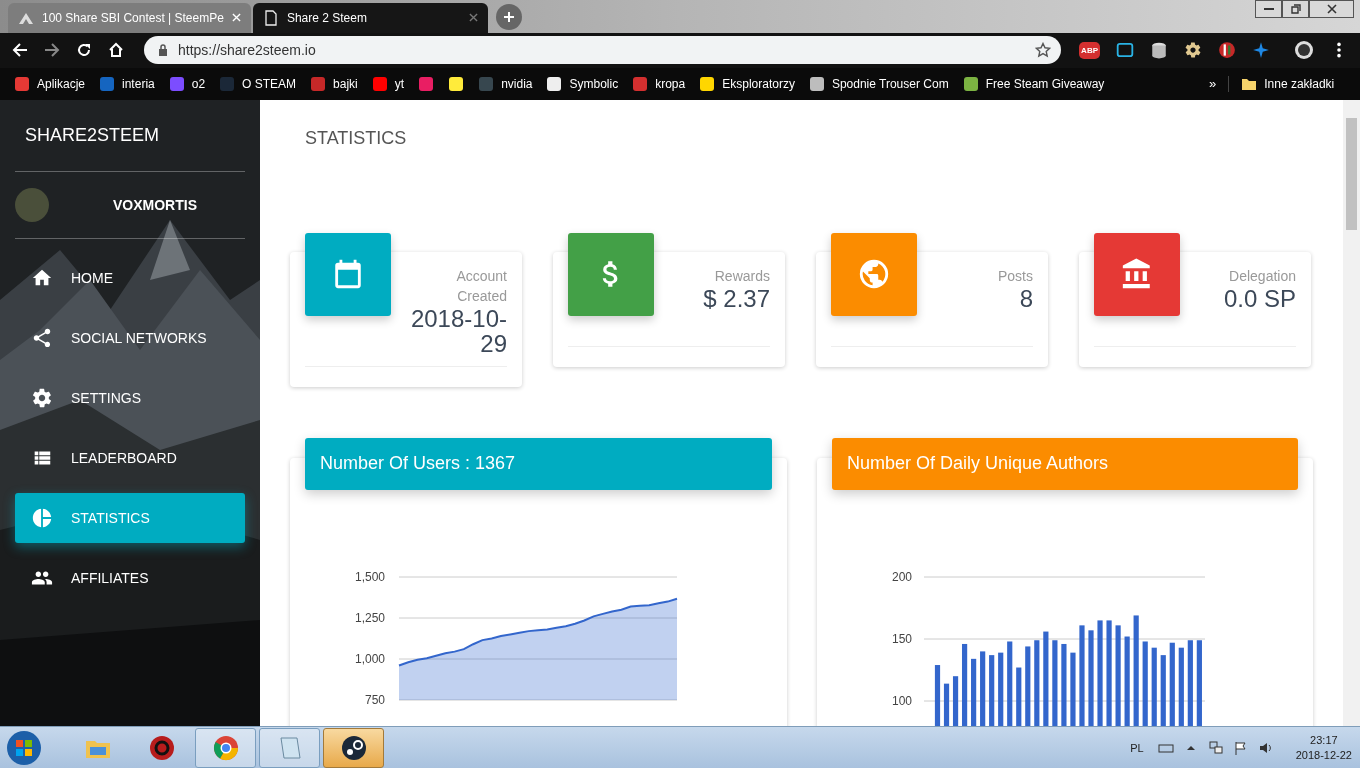  Describe the element at coordinates (369, 658) in the screenshot. I see `axis-label: 1,000` at that location.